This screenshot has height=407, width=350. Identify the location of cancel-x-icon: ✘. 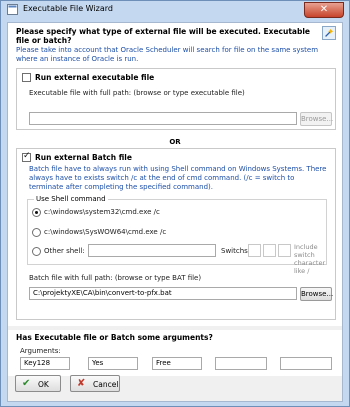
(81, 383).